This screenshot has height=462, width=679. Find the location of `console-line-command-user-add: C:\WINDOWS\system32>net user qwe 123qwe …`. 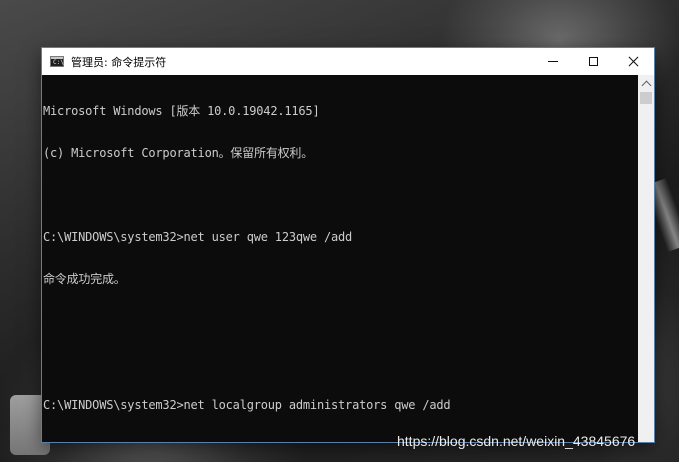

console-line-command-user-add: C:\WINDOWS\system32>net user qwe 123qwe … is located at coordinates (198, 237).